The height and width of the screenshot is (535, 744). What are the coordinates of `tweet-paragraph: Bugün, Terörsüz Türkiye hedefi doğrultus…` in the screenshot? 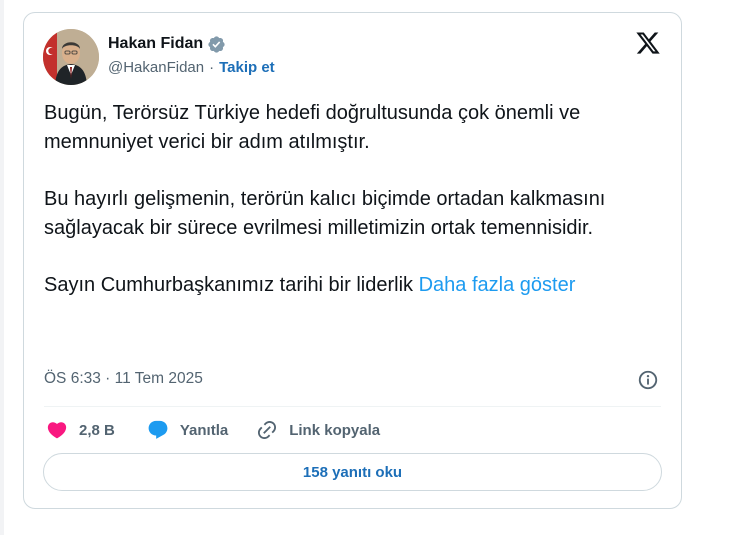 It's located at (312, 127).